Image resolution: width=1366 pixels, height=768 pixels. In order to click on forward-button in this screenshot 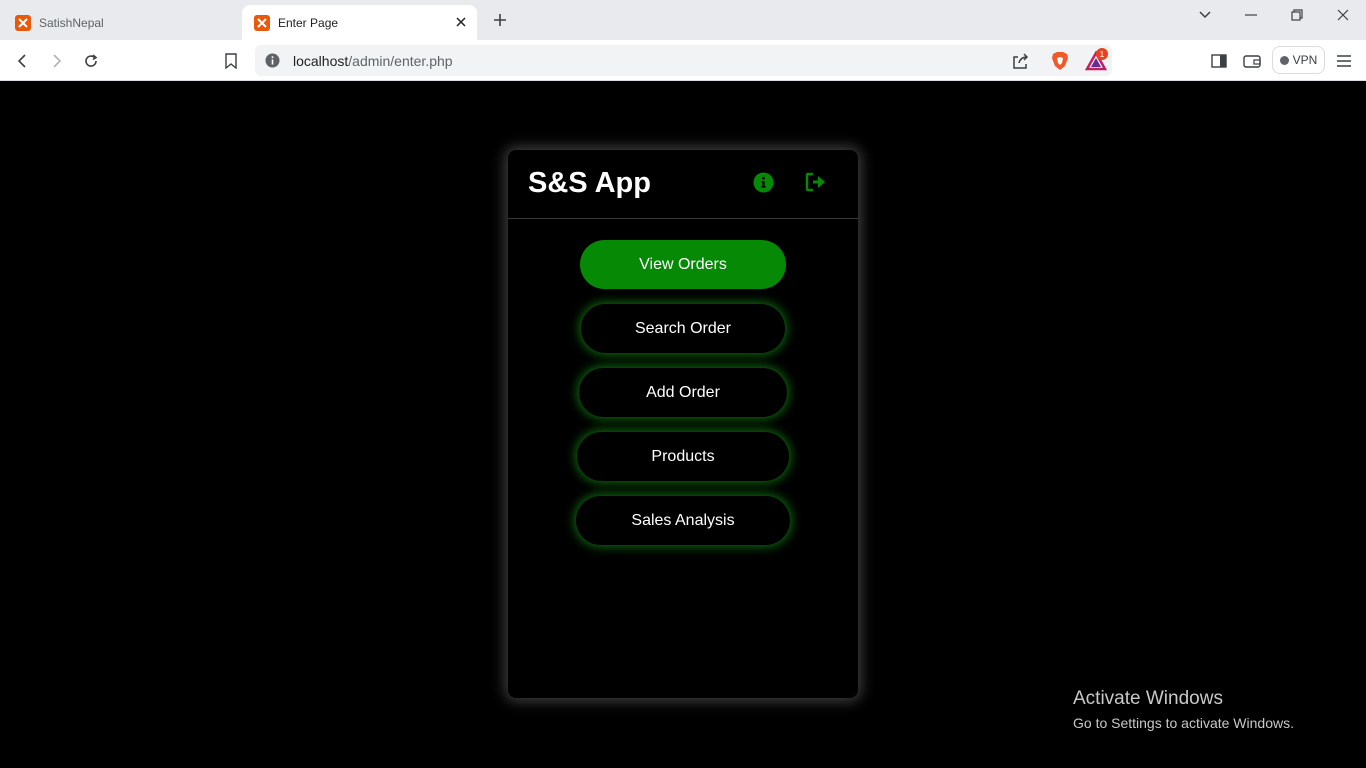, I will do `click(56, 61)`.